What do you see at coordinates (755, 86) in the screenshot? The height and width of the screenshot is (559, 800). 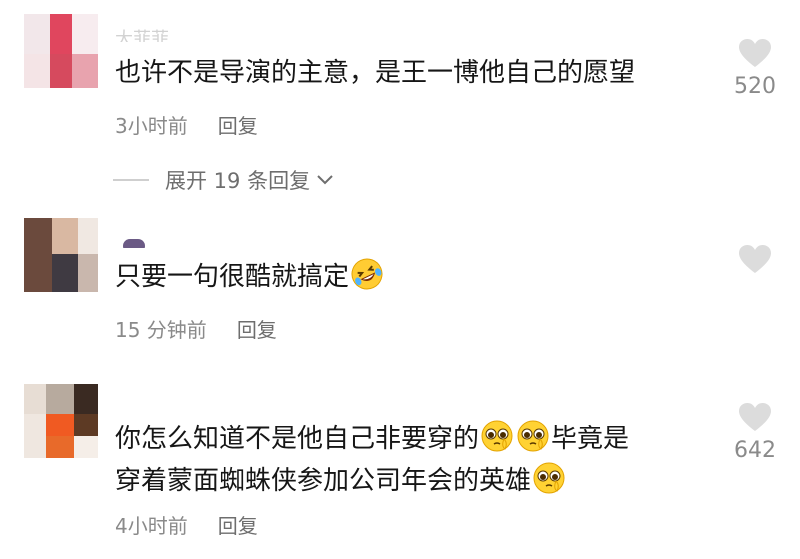 I see `like-count: 520` at bounding box center [755, 86].